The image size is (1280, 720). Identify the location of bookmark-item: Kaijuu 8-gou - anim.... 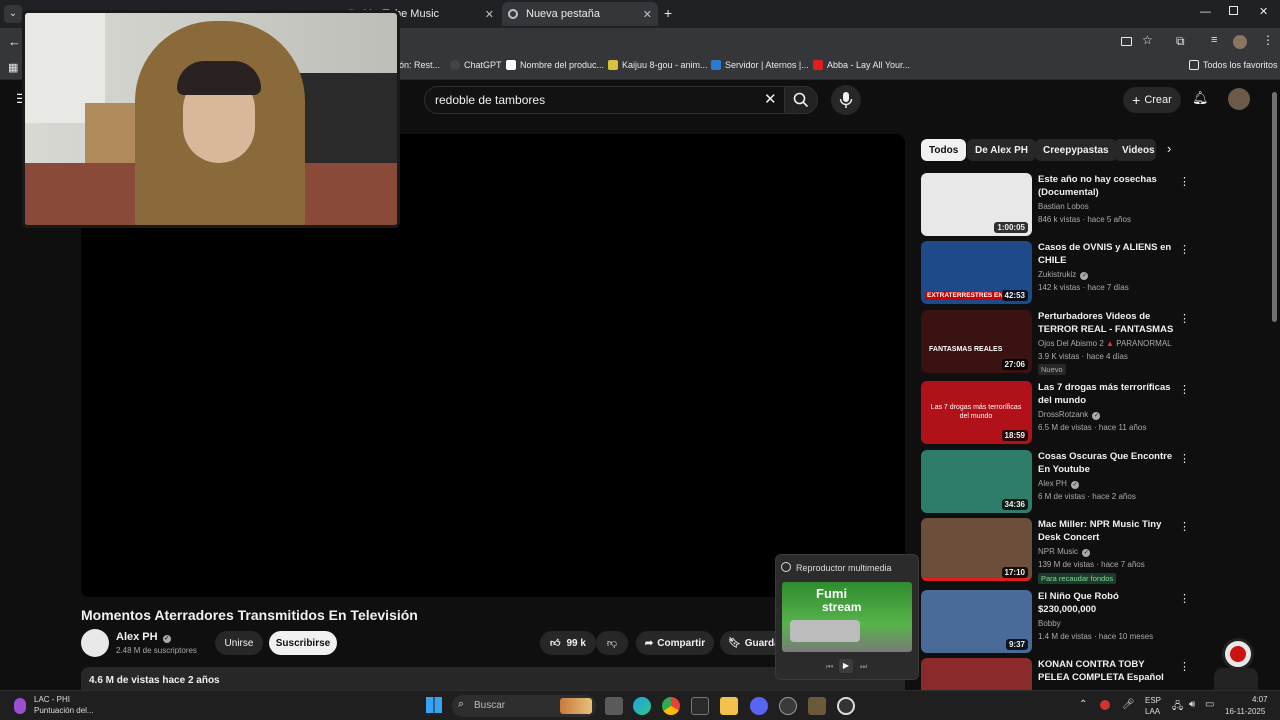
(658, 65).